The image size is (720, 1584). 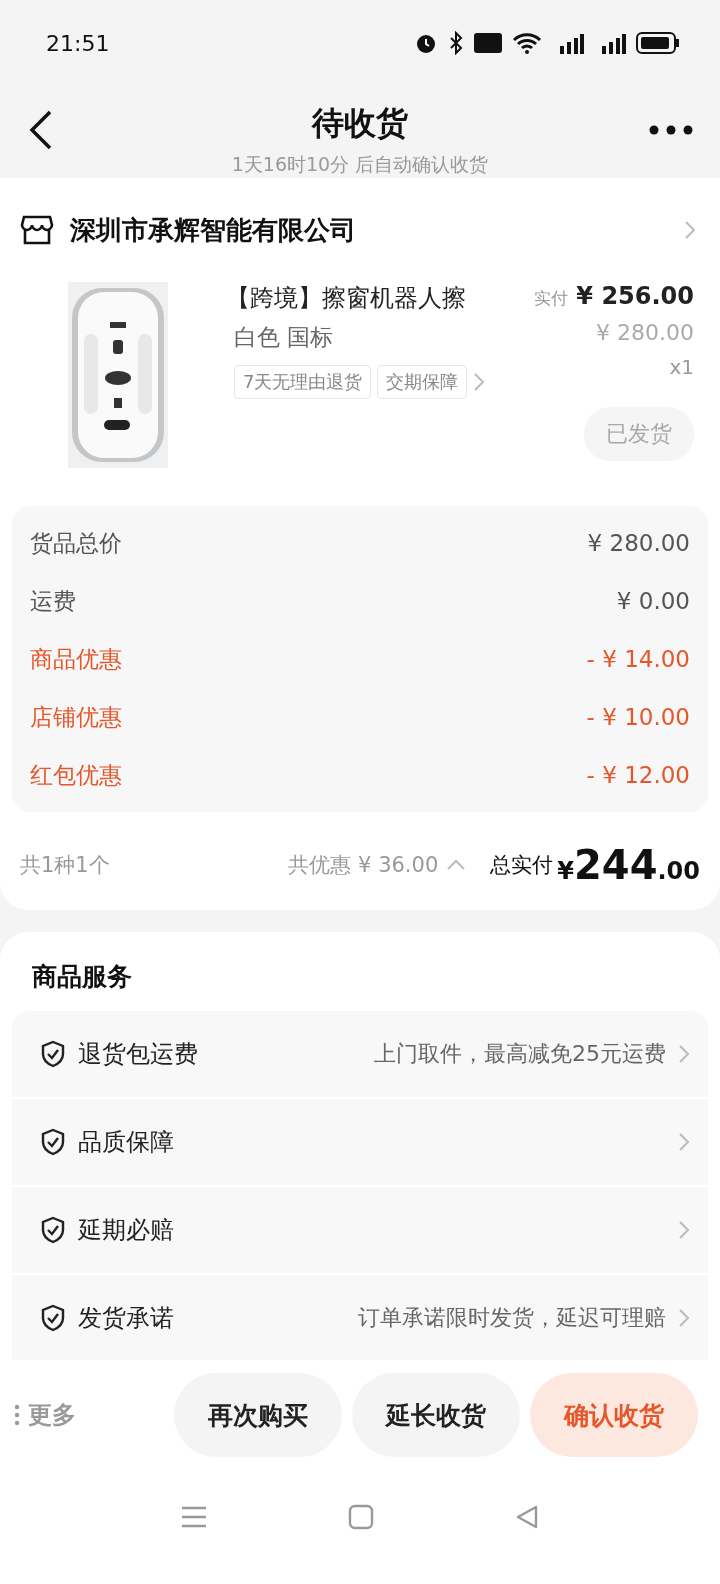 I want to click on total-decimals: .00, so click(x=678, y=871).